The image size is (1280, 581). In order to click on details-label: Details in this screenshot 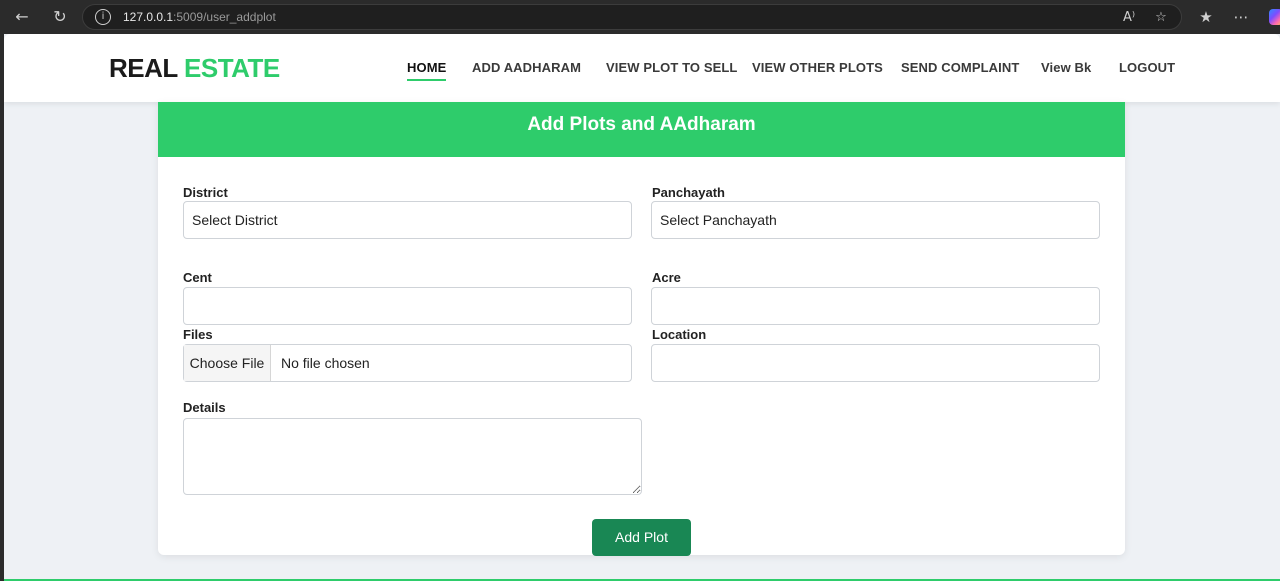, I will do `click(204, 407)`.